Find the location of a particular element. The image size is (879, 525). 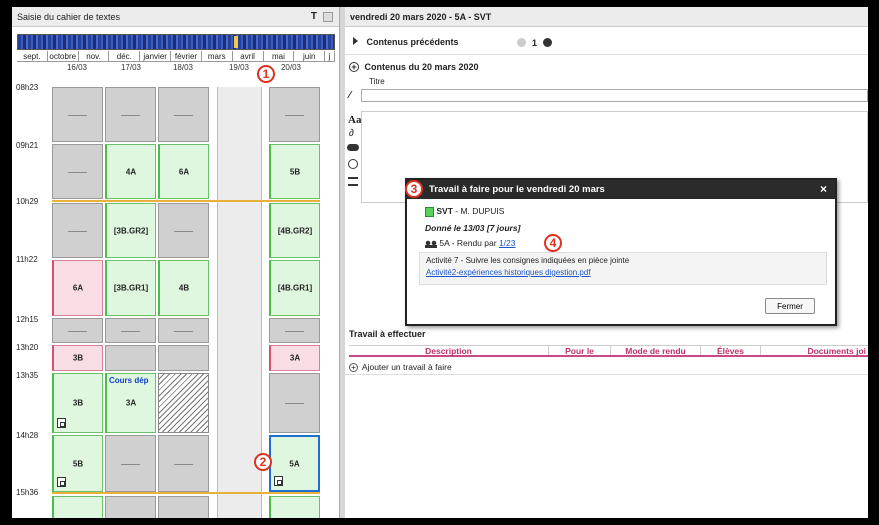

course-label: 4A is located at coordinates (131, 171).